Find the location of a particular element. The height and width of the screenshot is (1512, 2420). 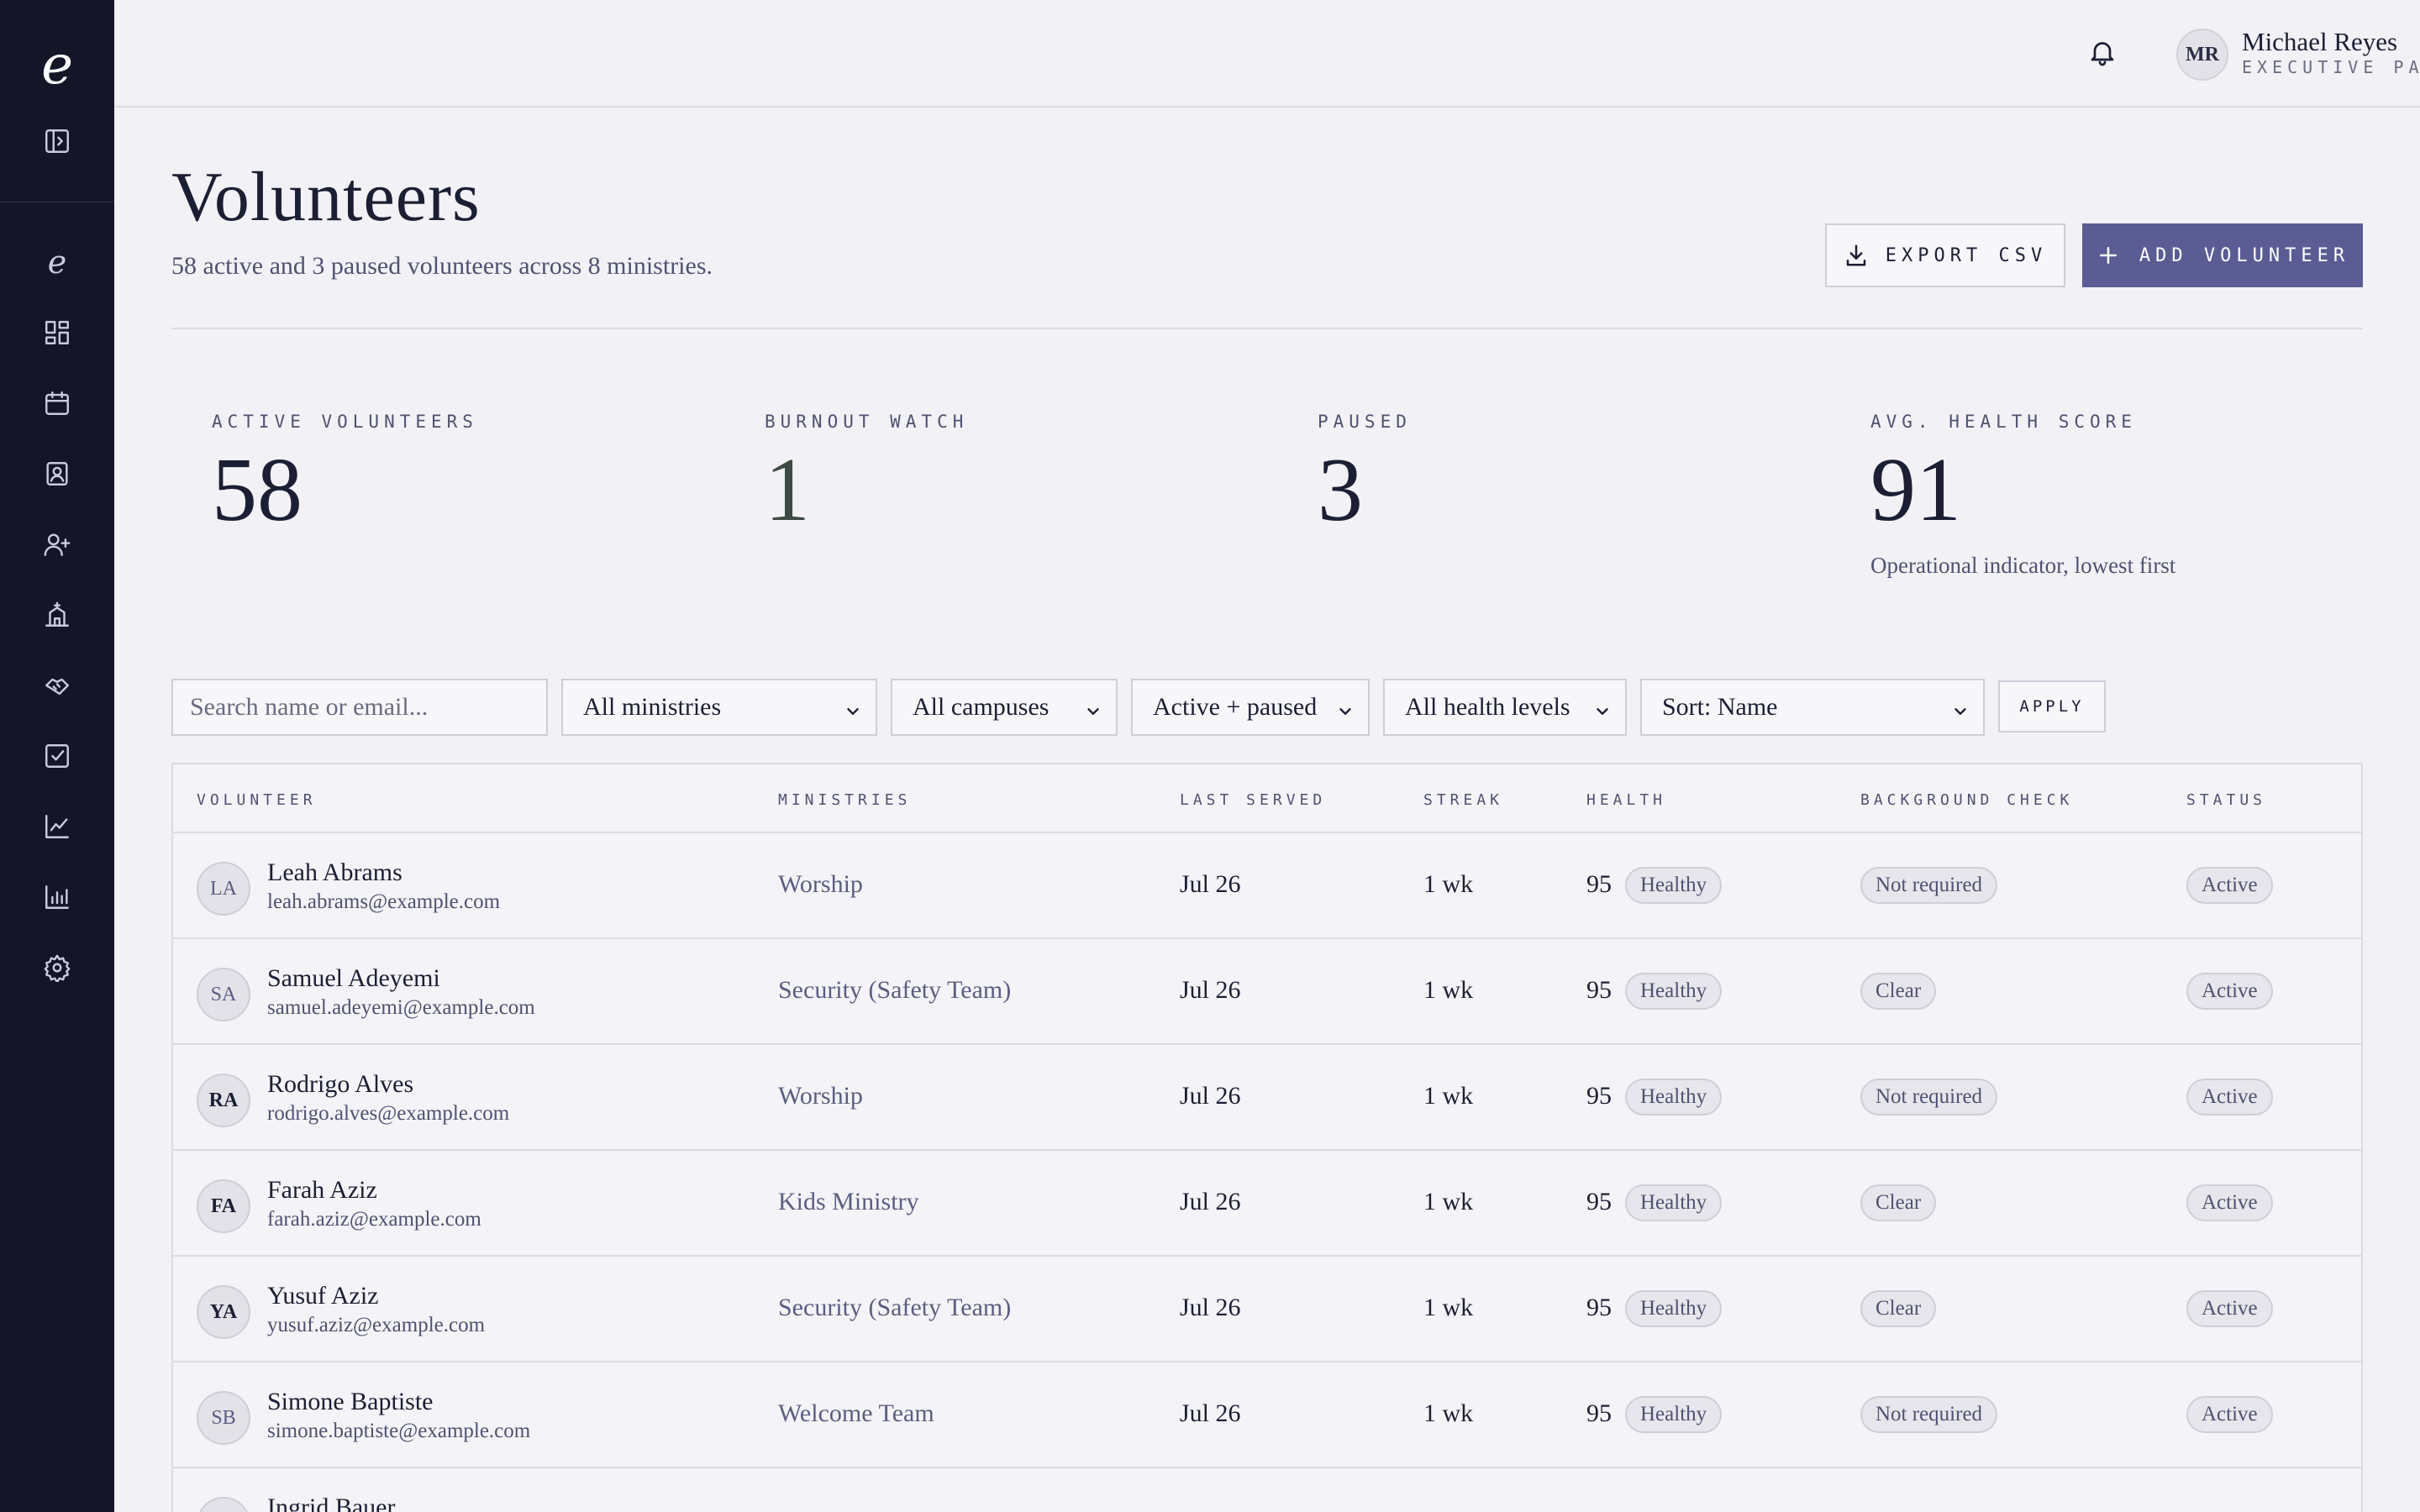

sidebar: e e is located at coordinates (57, 756).